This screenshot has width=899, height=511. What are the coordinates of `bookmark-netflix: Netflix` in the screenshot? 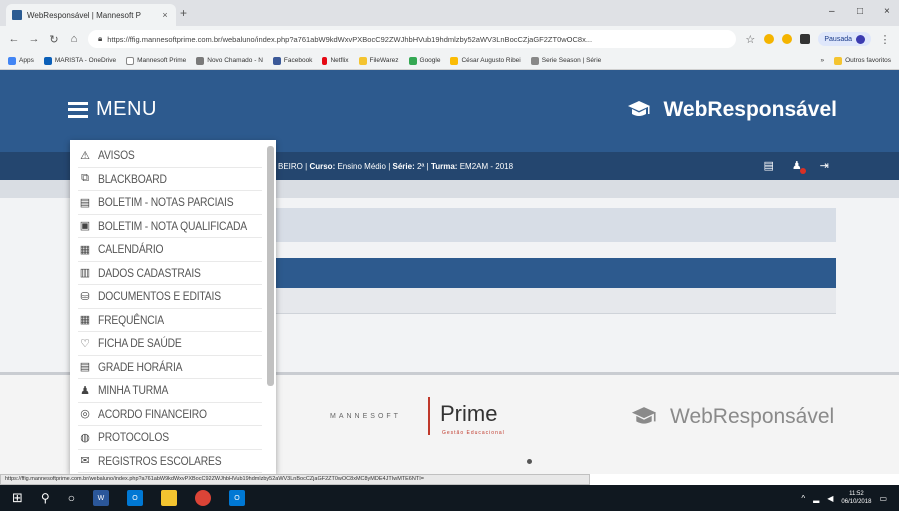 It's located at (335, 60).